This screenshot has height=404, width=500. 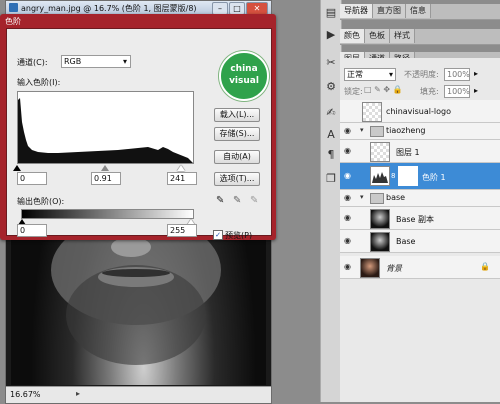 I want to click on layer-row-selected: ◉ 8 色阶 1, so click(x=420, y=176).